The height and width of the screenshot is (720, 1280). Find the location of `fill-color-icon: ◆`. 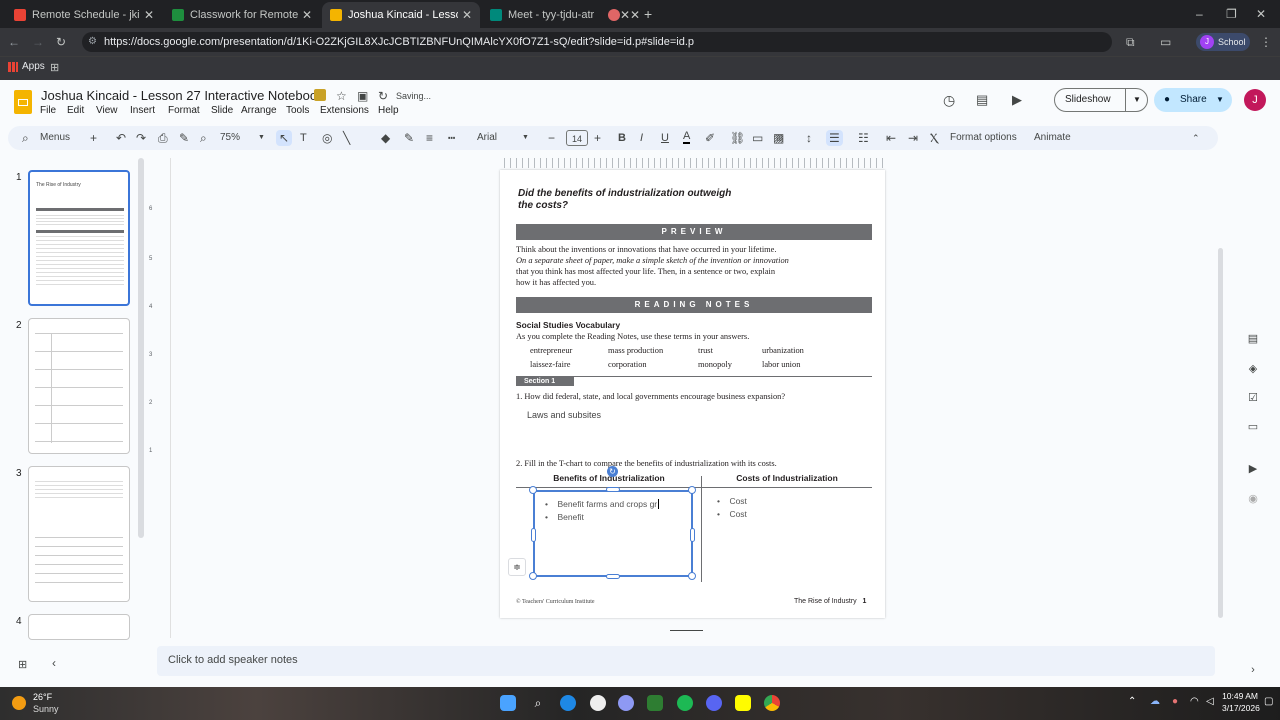

fill-color-icon: ◆ is located at coordinates (385, 138).